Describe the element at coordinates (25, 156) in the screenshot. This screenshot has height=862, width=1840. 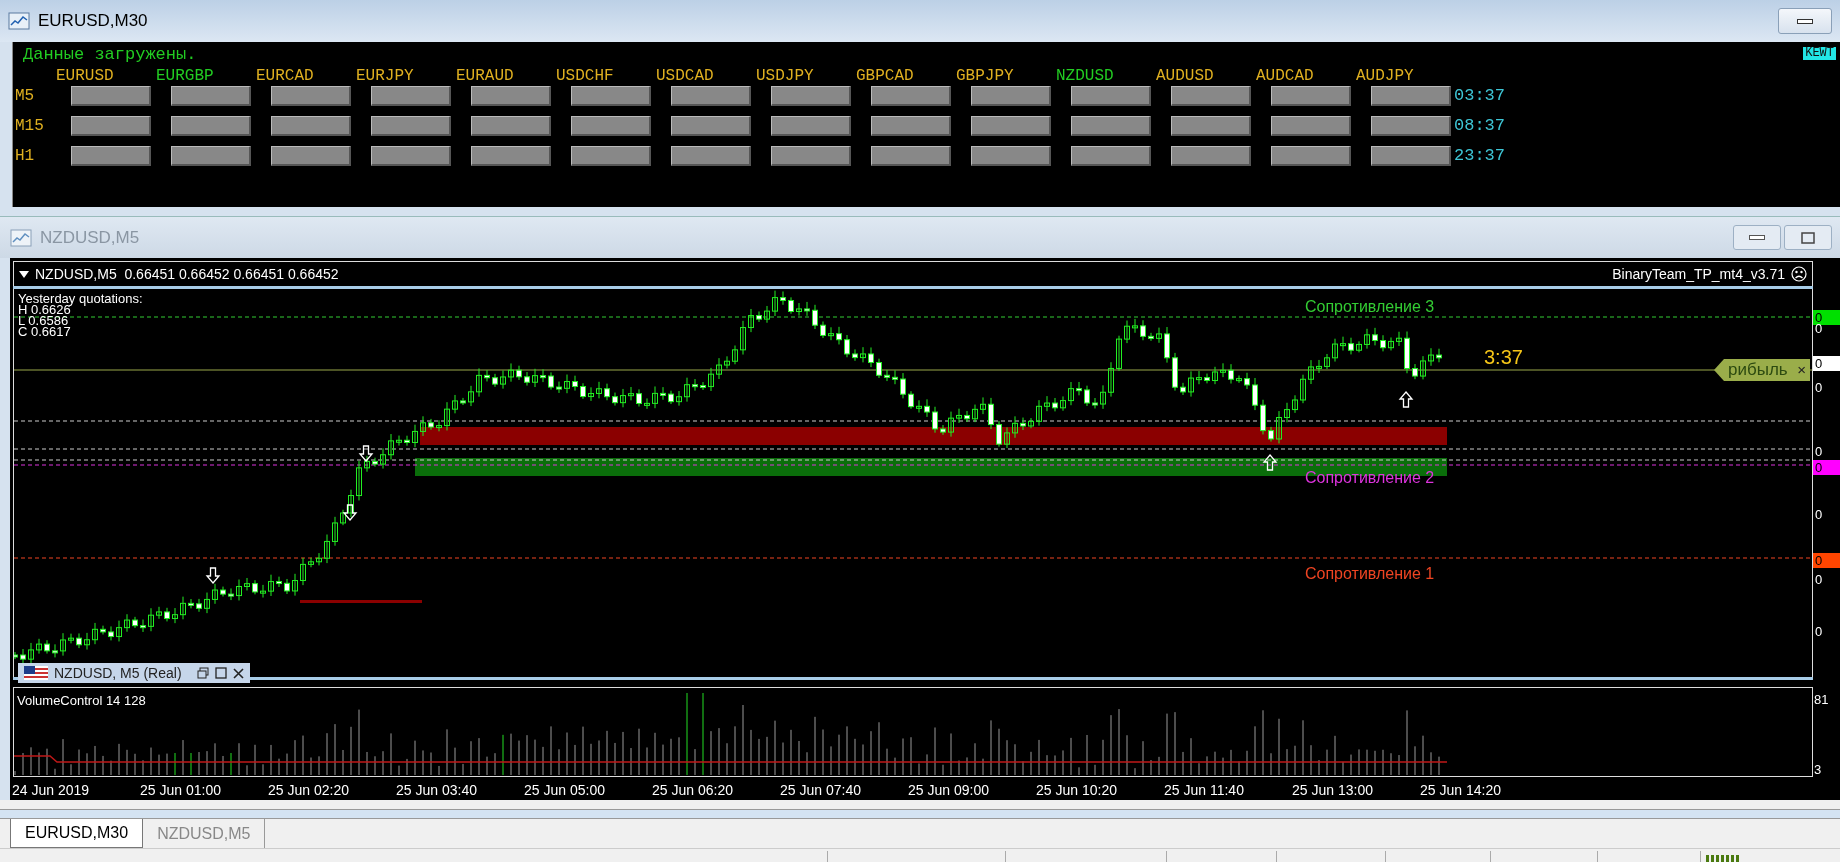
I see `timeframe-label: H1` at that location.